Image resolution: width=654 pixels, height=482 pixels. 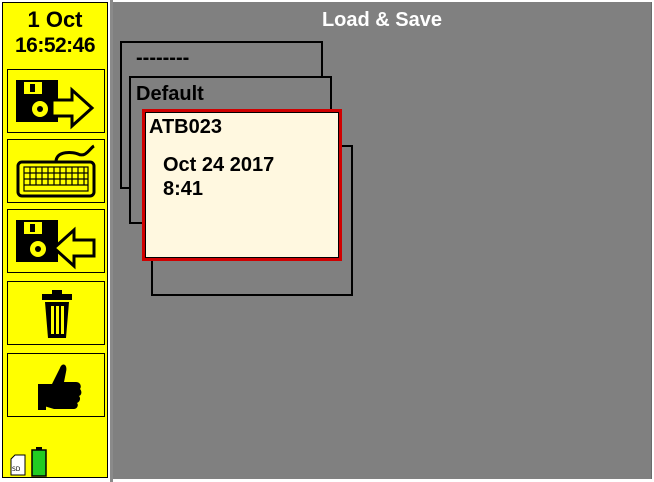 What do you see at coordinates (55, 19) in the screenshot?
I see `clock-date: 1 Oct` at bounding box center [55, 19].